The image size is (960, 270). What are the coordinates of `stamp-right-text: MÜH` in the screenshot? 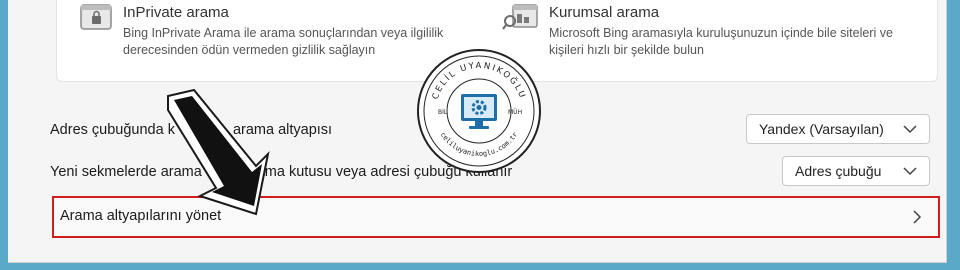 It's located at (515, 112).